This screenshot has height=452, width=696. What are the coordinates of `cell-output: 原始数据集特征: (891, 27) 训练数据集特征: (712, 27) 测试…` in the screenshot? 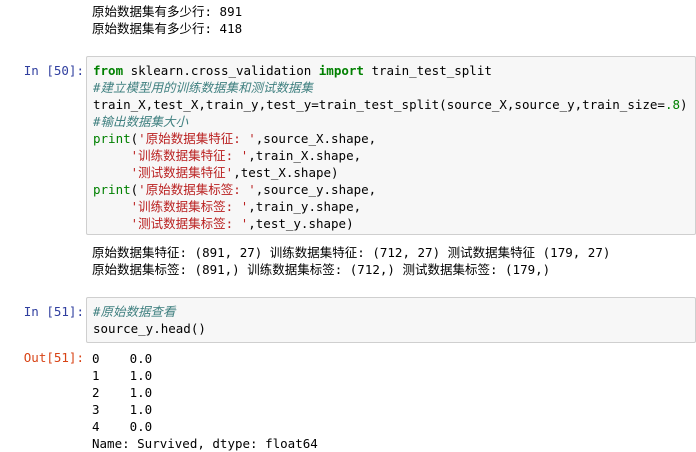 It's located at (351, 261).